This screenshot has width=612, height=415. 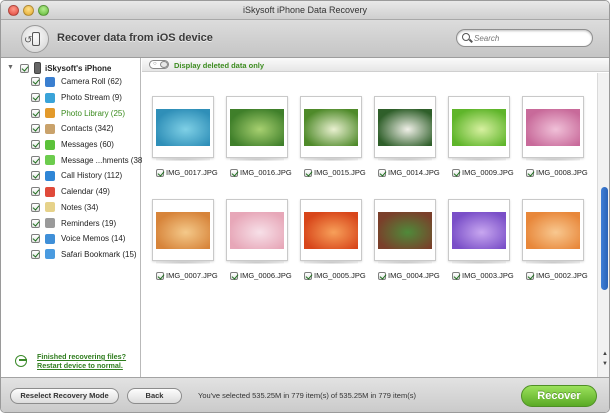 I want to click on photo-caption: IMG_0014.JPG, so click(x=409, y=172).